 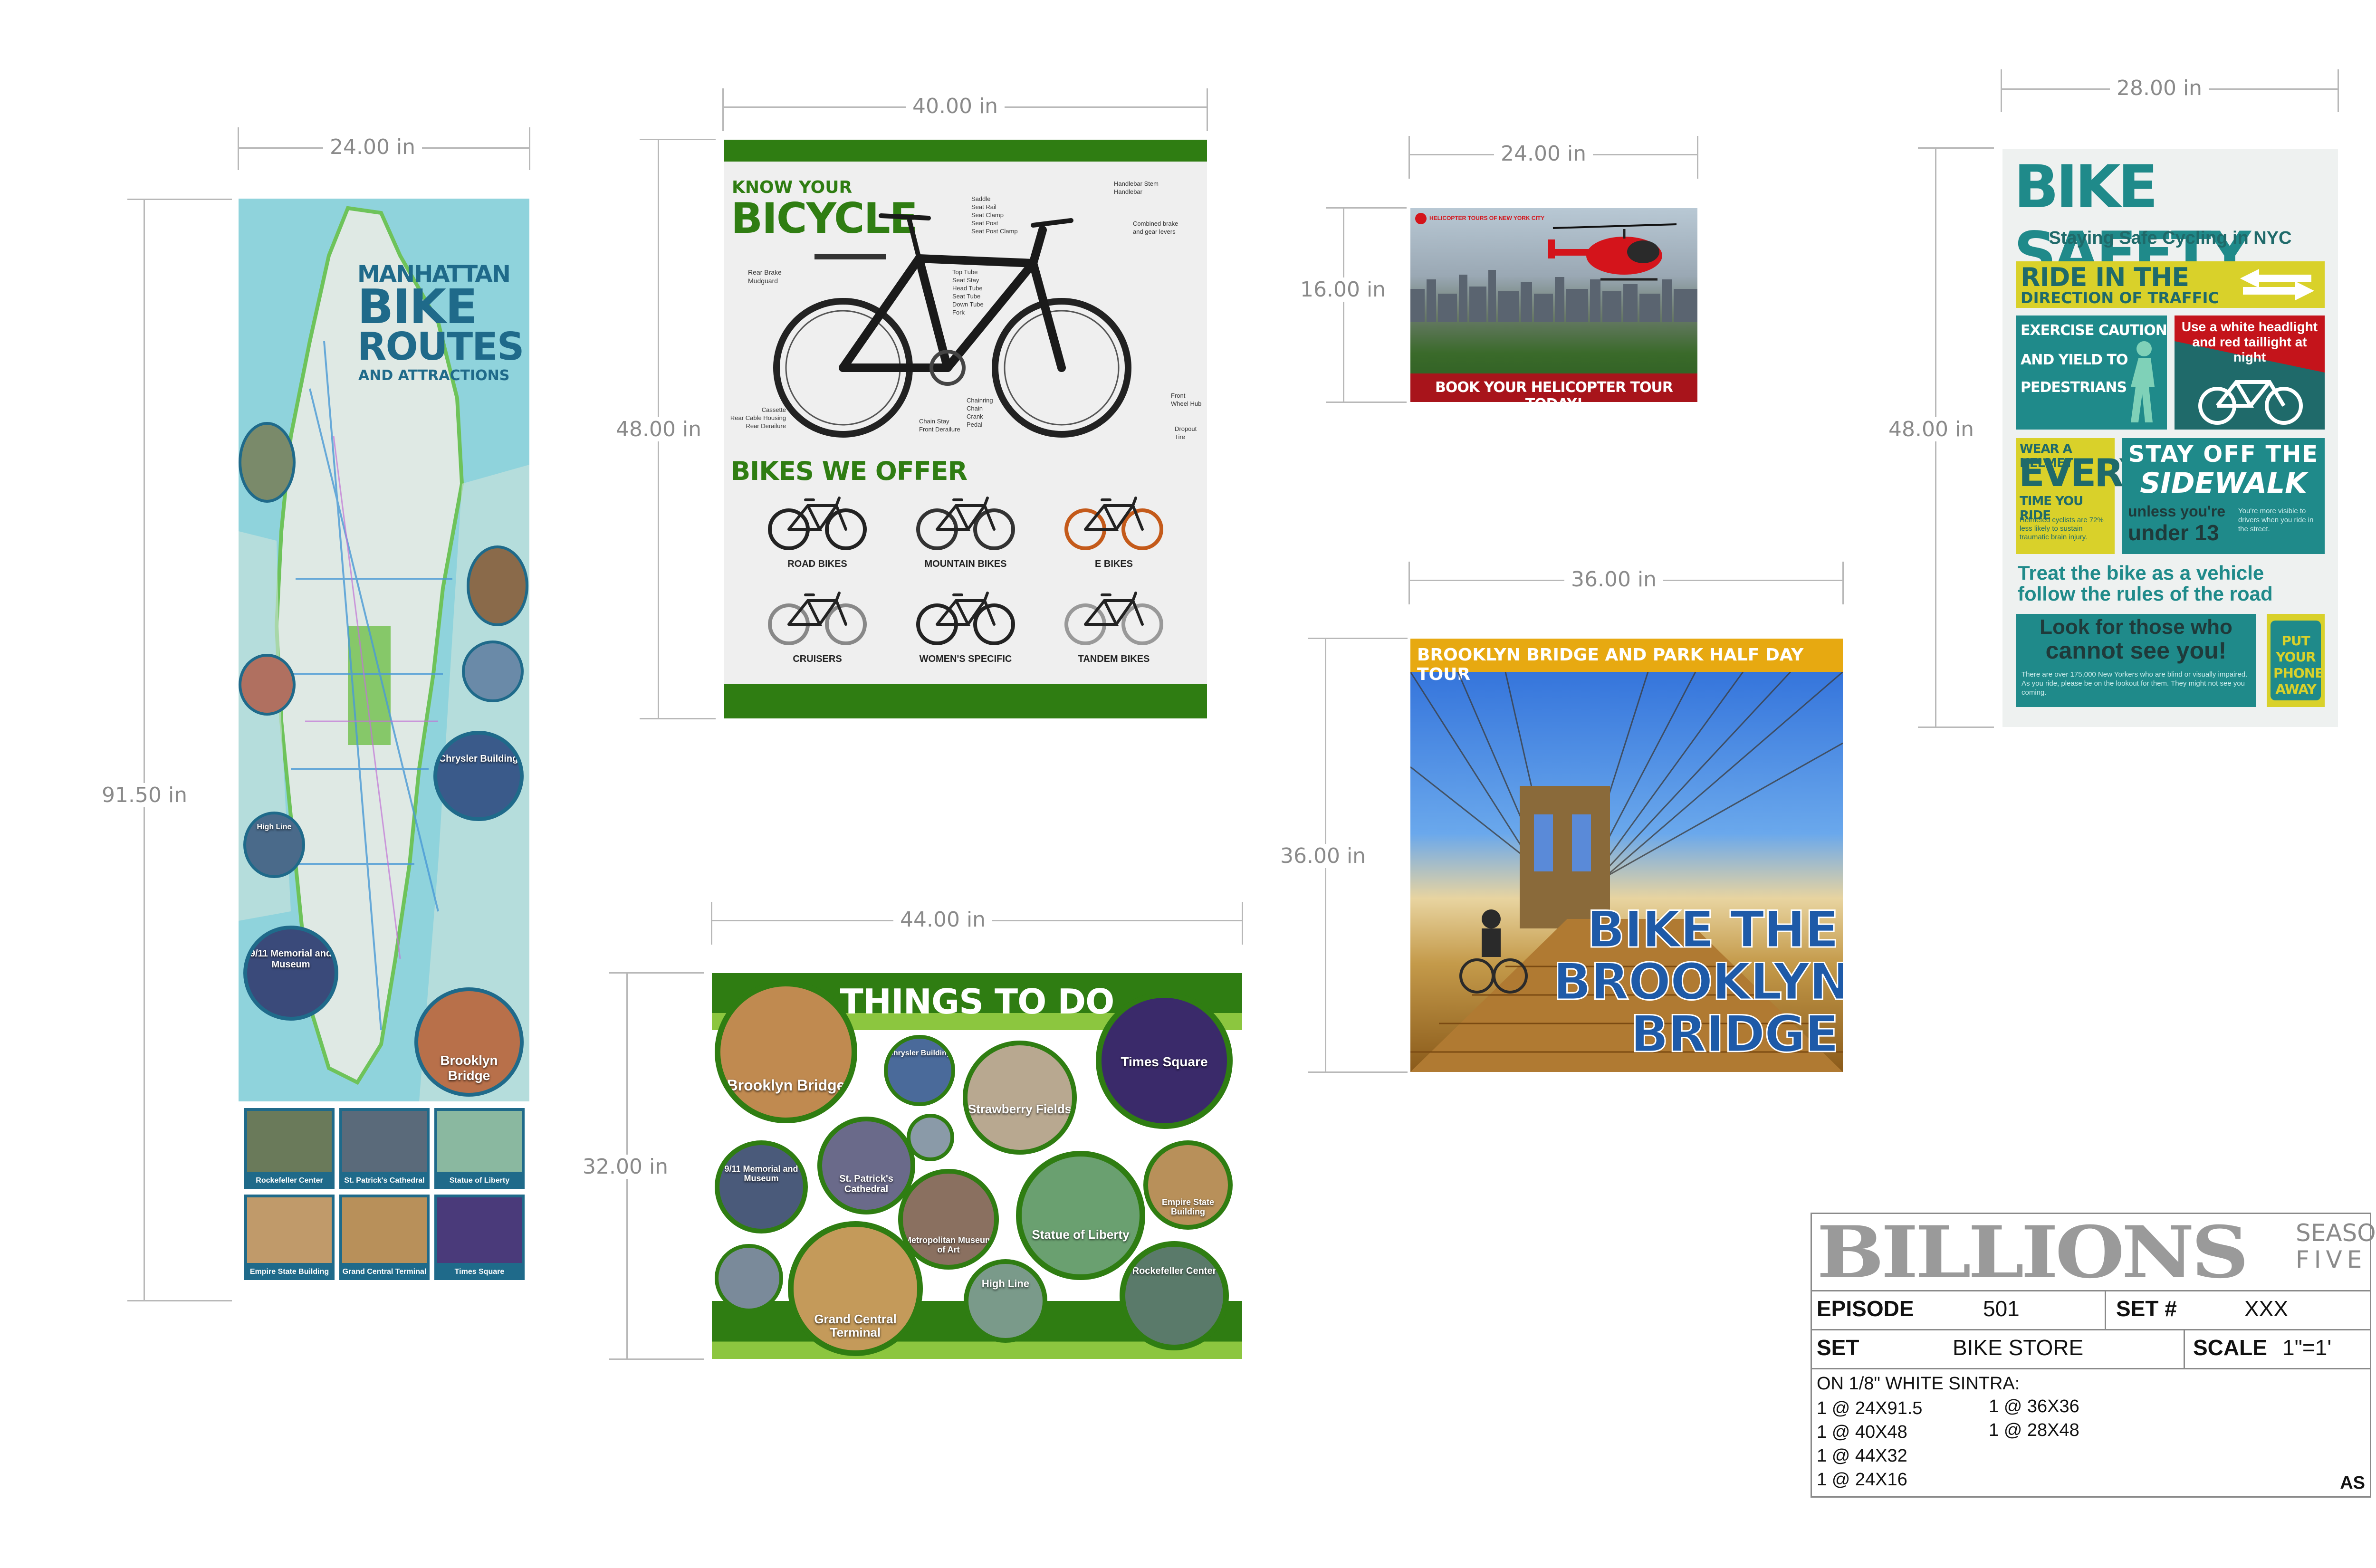 I want to click on things-circle: Statue of Liberty, so click(x=1080, y=1216).